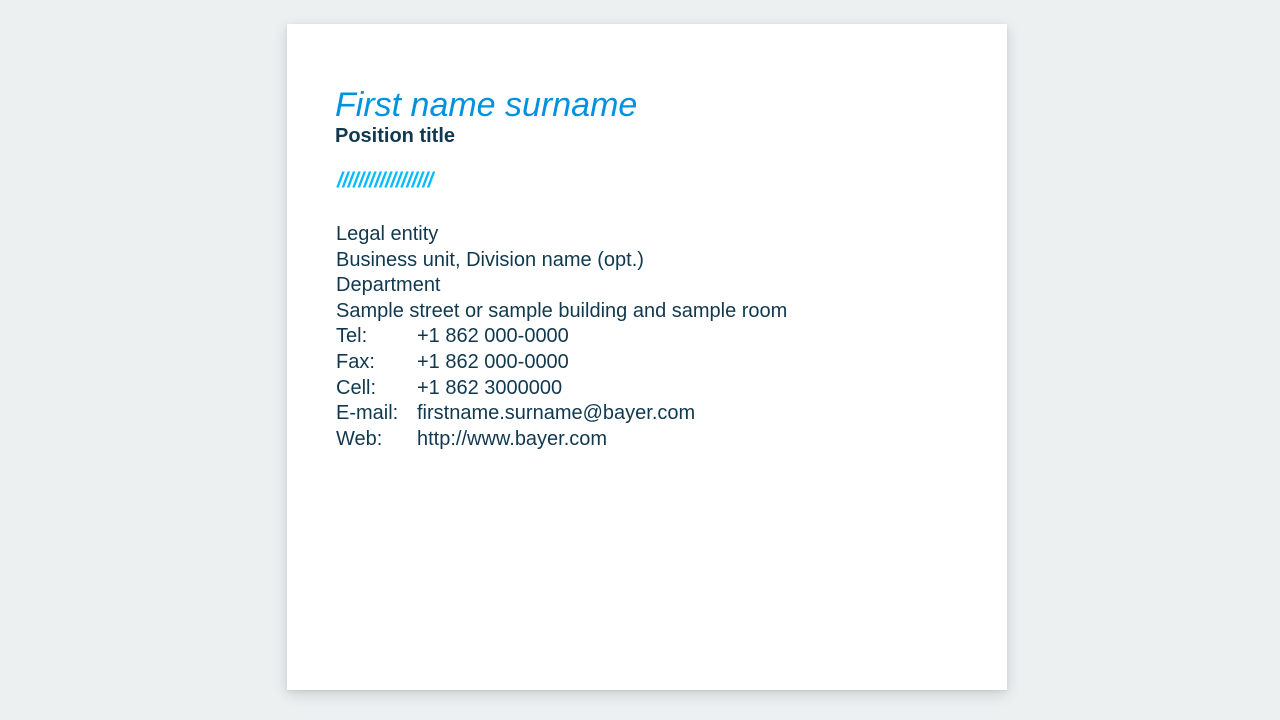 The image size is (1280, 720). Describe the element at coordinates (352, 336) in the screenshot. I see `contact-label-tel: Tel:` at that location.